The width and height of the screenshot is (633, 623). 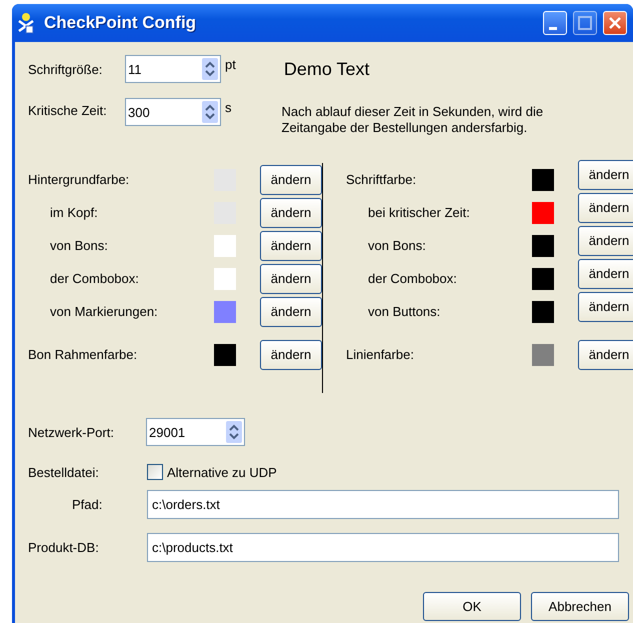 What do you see at coordinates (383, 547) in the screenshot?
I see `product-db-field: c:\products.txt` at bounding box center [383, 547].